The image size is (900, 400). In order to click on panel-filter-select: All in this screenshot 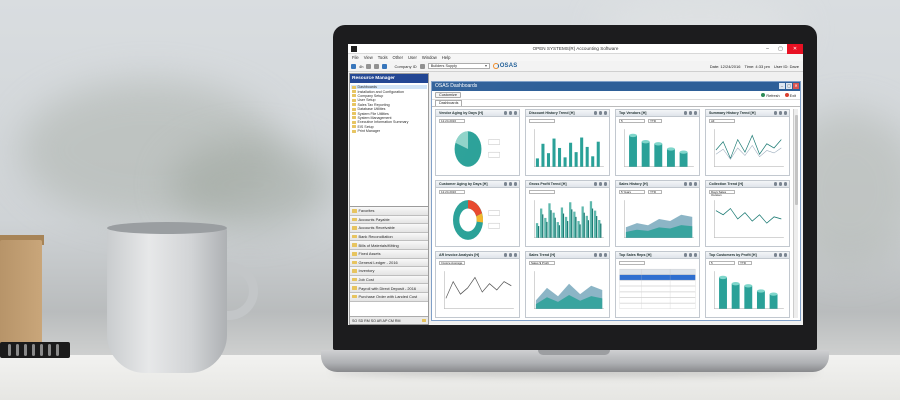, I will do `click(722, 121)`.